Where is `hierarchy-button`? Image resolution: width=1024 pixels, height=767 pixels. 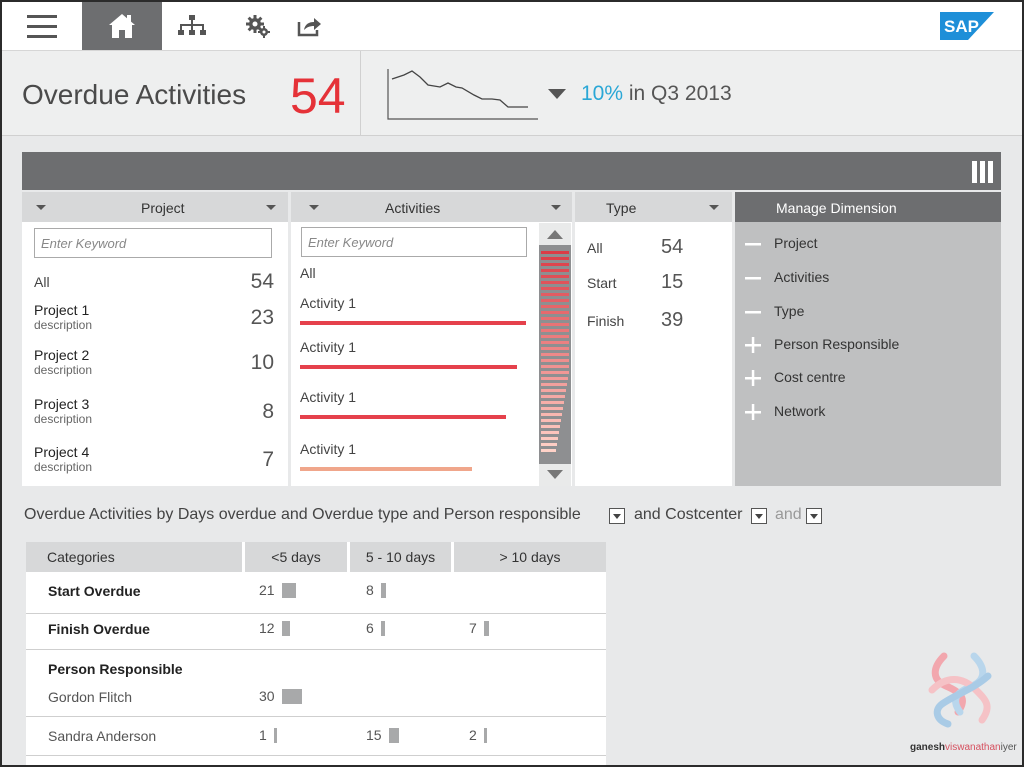
hierarchy-button is located at coordinates (192, 26).